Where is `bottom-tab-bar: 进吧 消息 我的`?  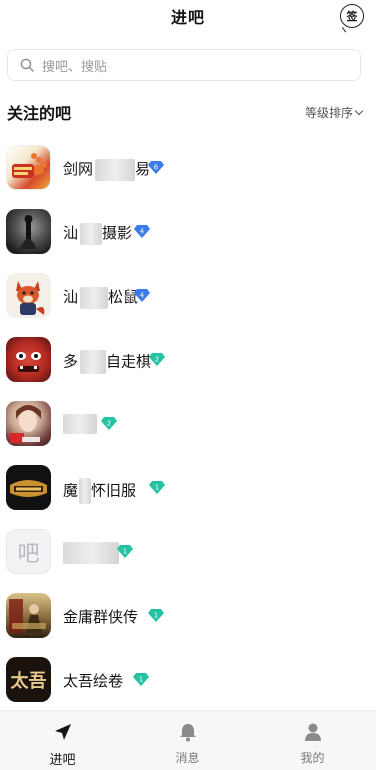 bottom-tab-bar: 进吧 消息 我的 is located at coordinates (188, 740).